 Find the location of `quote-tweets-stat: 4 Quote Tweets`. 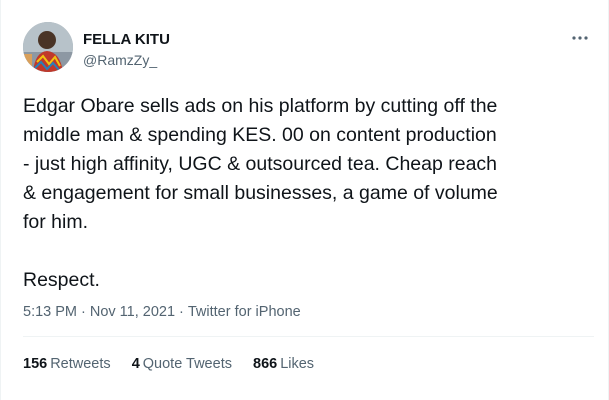

quote-tweets-stat: 4 Quote Tweets is located at coordinates (182, 364).